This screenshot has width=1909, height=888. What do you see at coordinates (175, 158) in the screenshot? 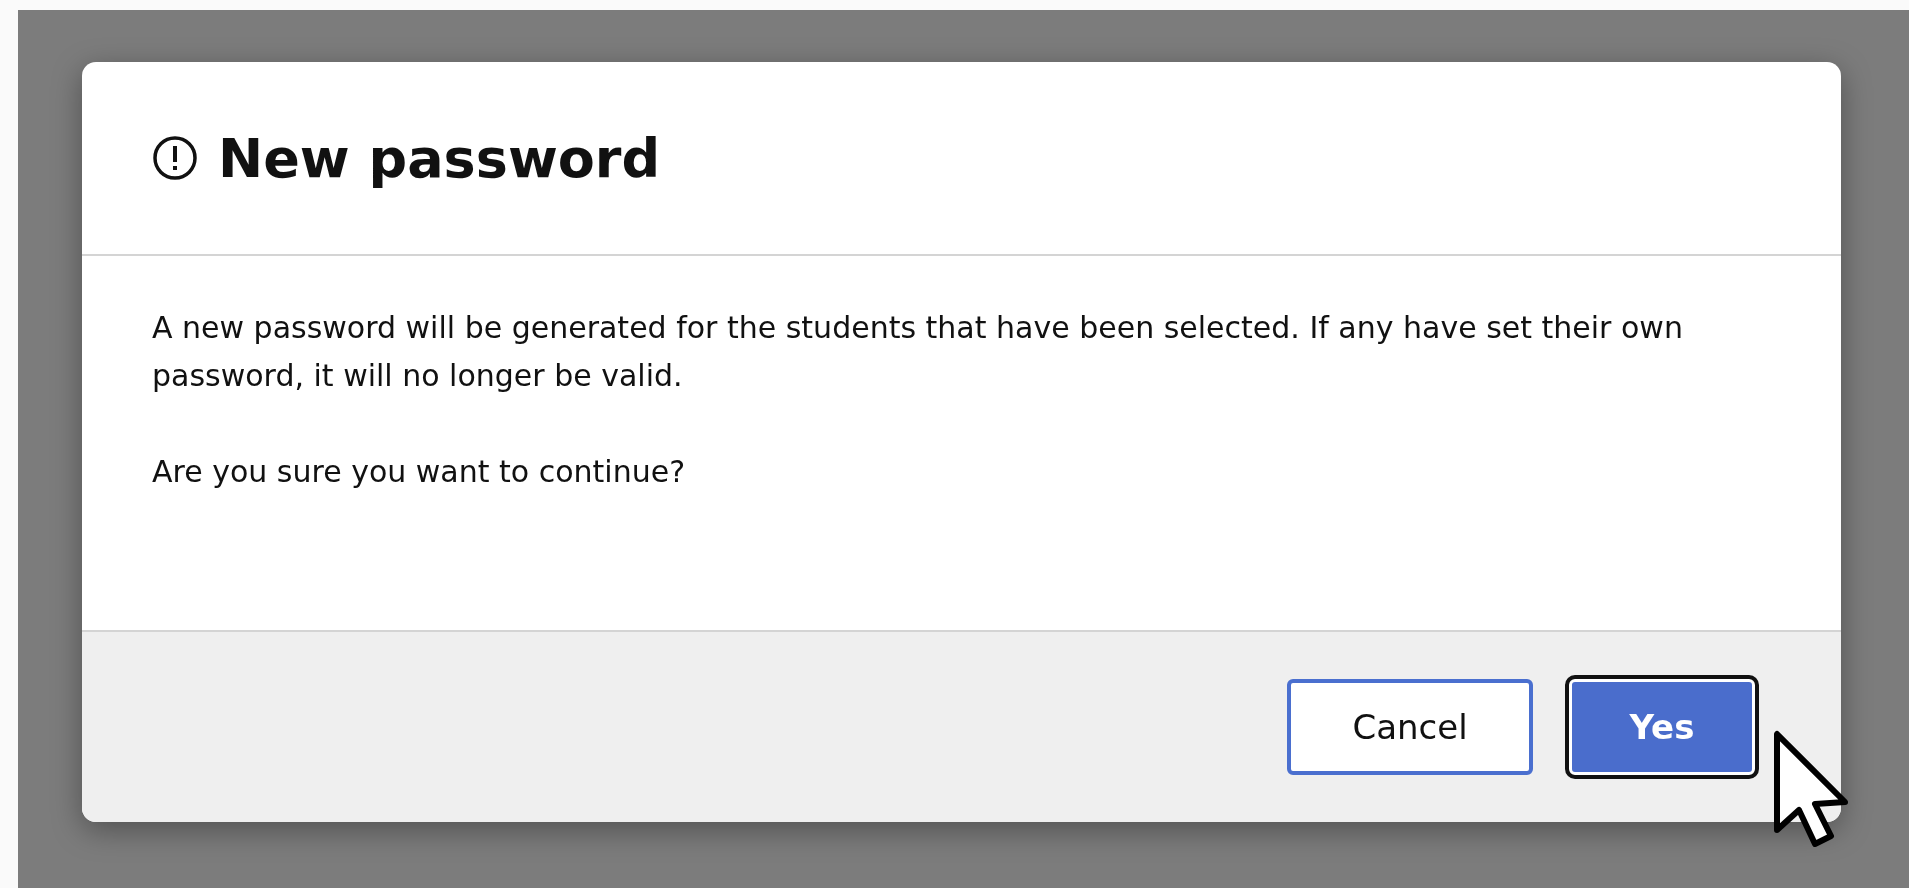
I see `alert-icon` at bounding box center [175, 158].